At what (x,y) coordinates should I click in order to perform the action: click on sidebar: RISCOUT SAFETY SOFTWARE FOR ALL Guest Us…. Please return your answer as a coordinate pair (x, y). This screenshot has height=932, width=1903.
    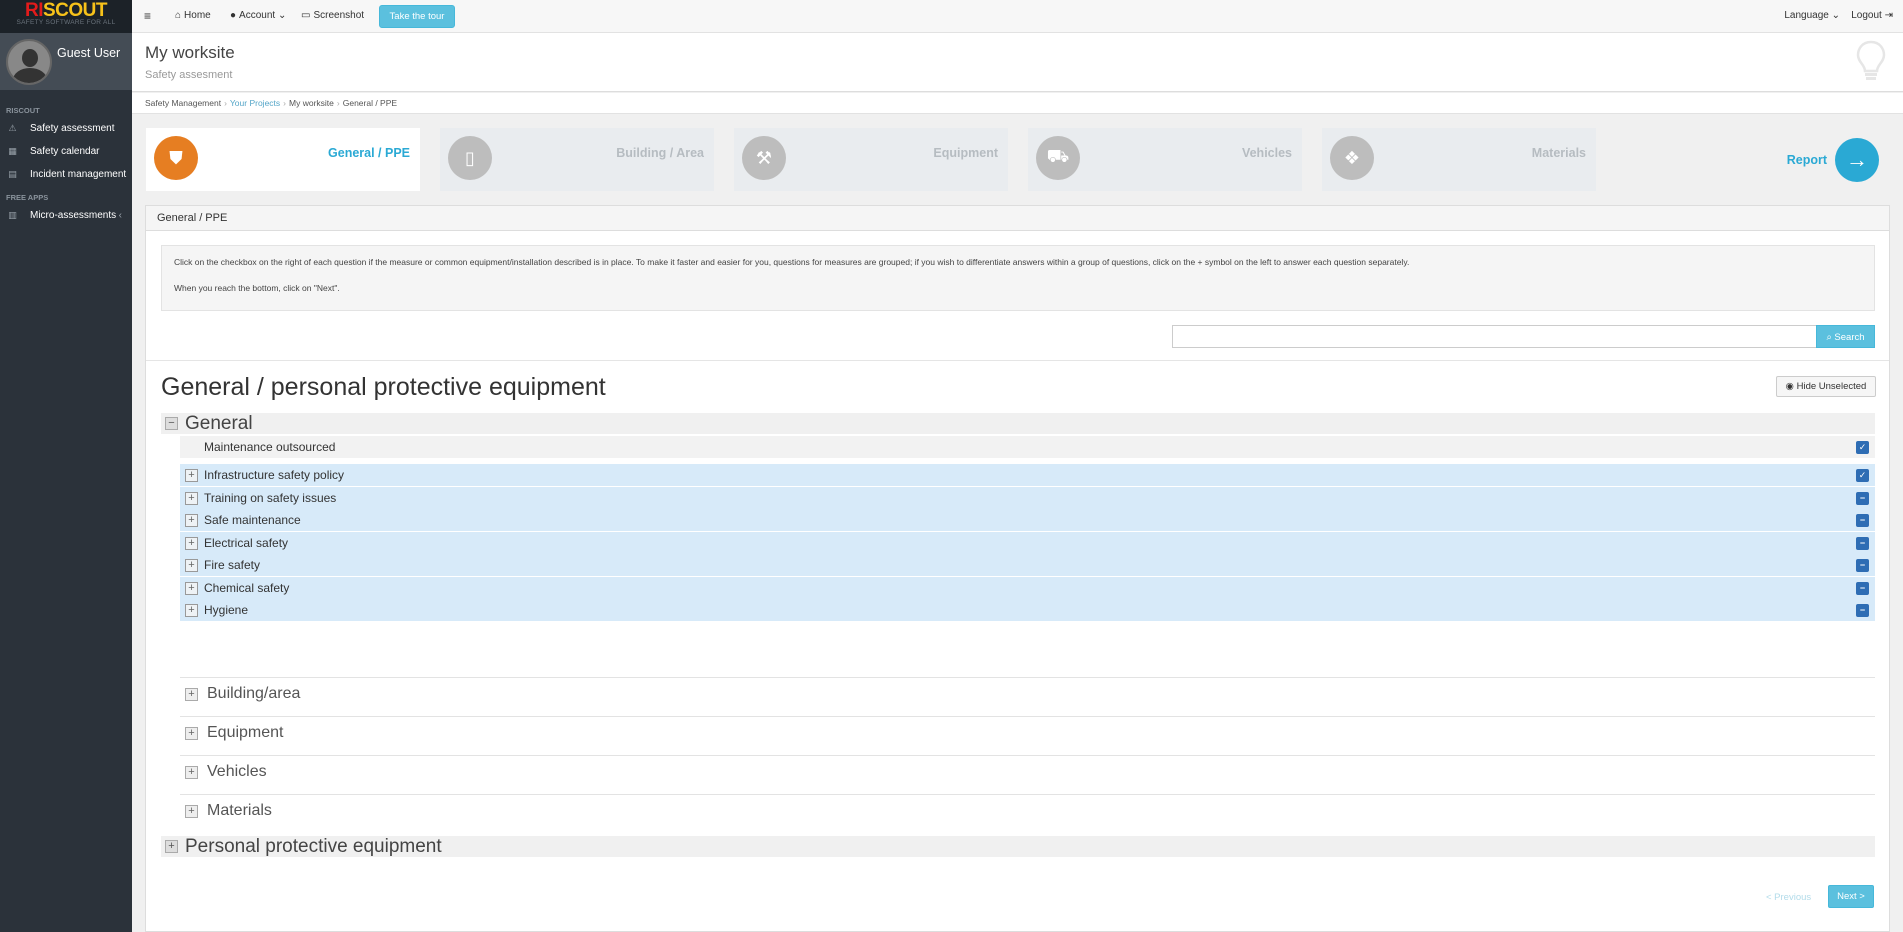
    Looking at the image, I should click on (66, 466).